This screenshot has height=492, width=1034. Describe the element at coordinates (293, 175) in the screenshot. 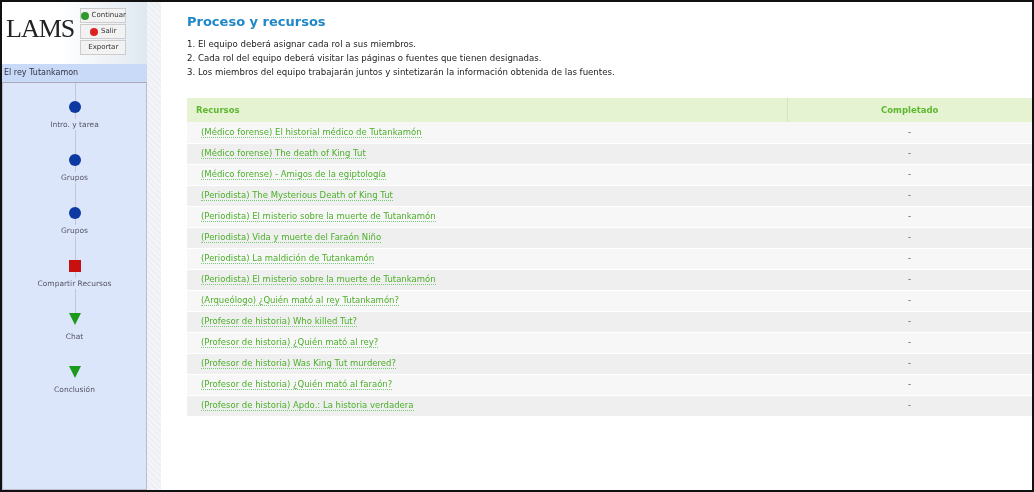

I see `resource-link: (Médico forense) - Amigos de la egiptología` at that location.